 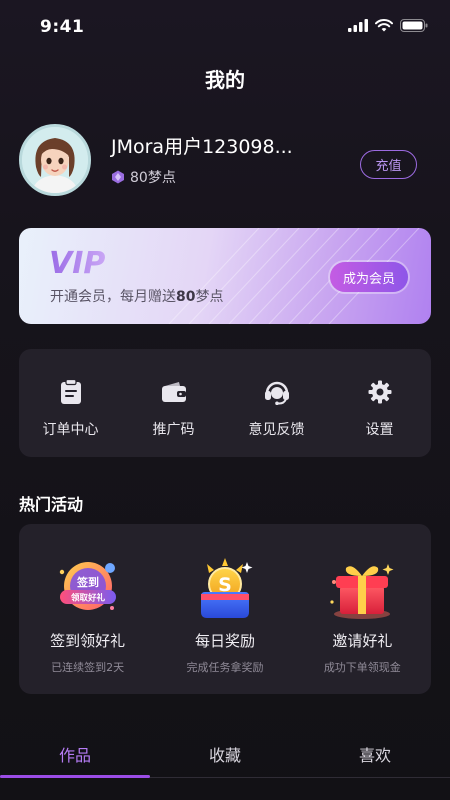 What do you see at coordinates (87, 582) in the screenshot?
I see `svg-text: 签到` at bounding box center [87, 582].